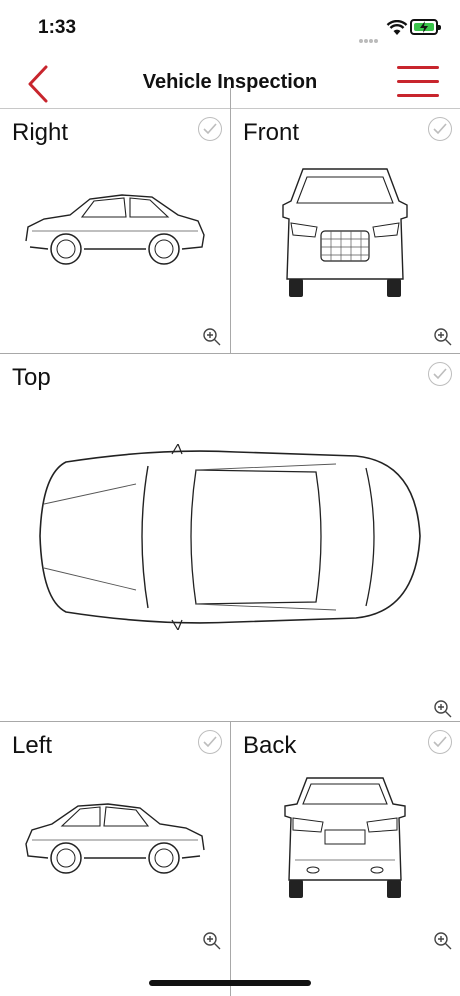 The width and height of the screenshot is (460, 996). What do you see at coordinates (57, 27) in the screenshot?
I see `status-time: 1:33` at bounding box center [57, 27].